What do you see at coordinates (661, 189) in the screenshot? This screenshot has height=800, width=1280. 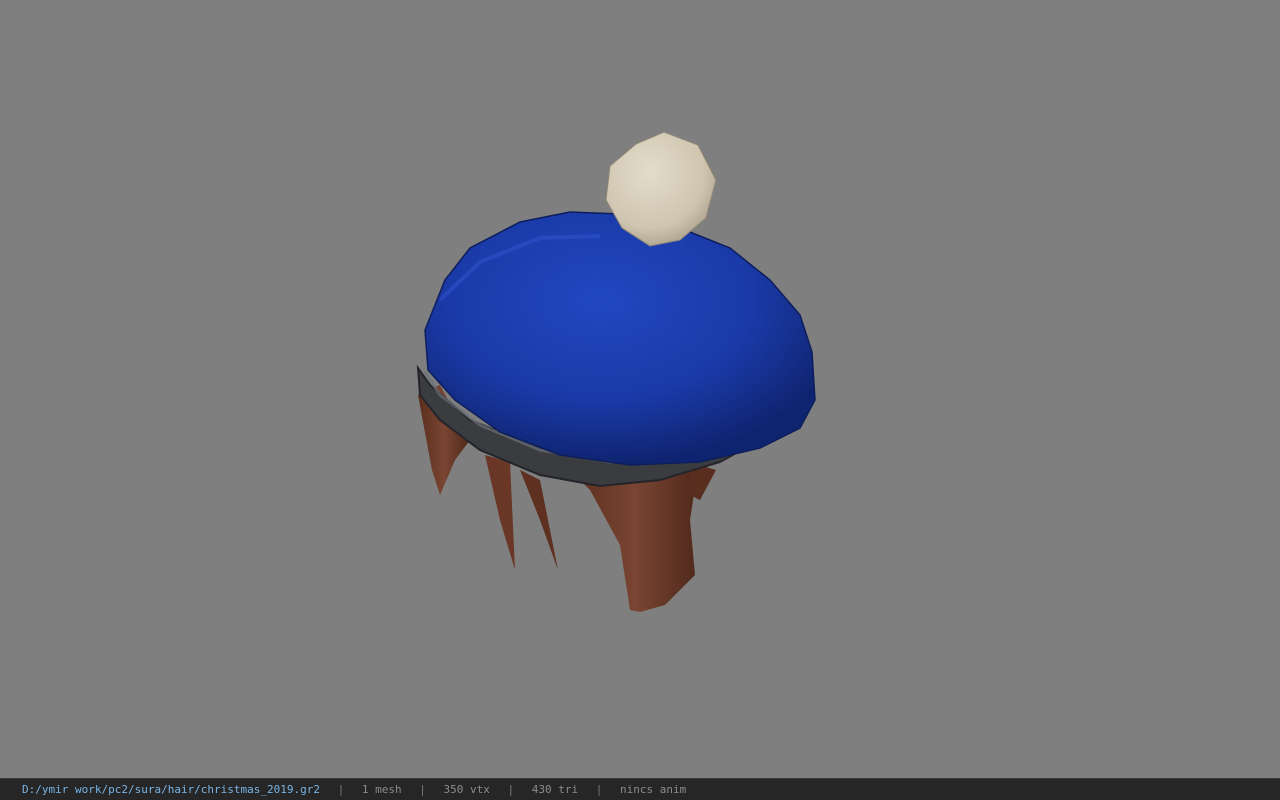 I see `hat-pompom` at bounding box center [661, 189].